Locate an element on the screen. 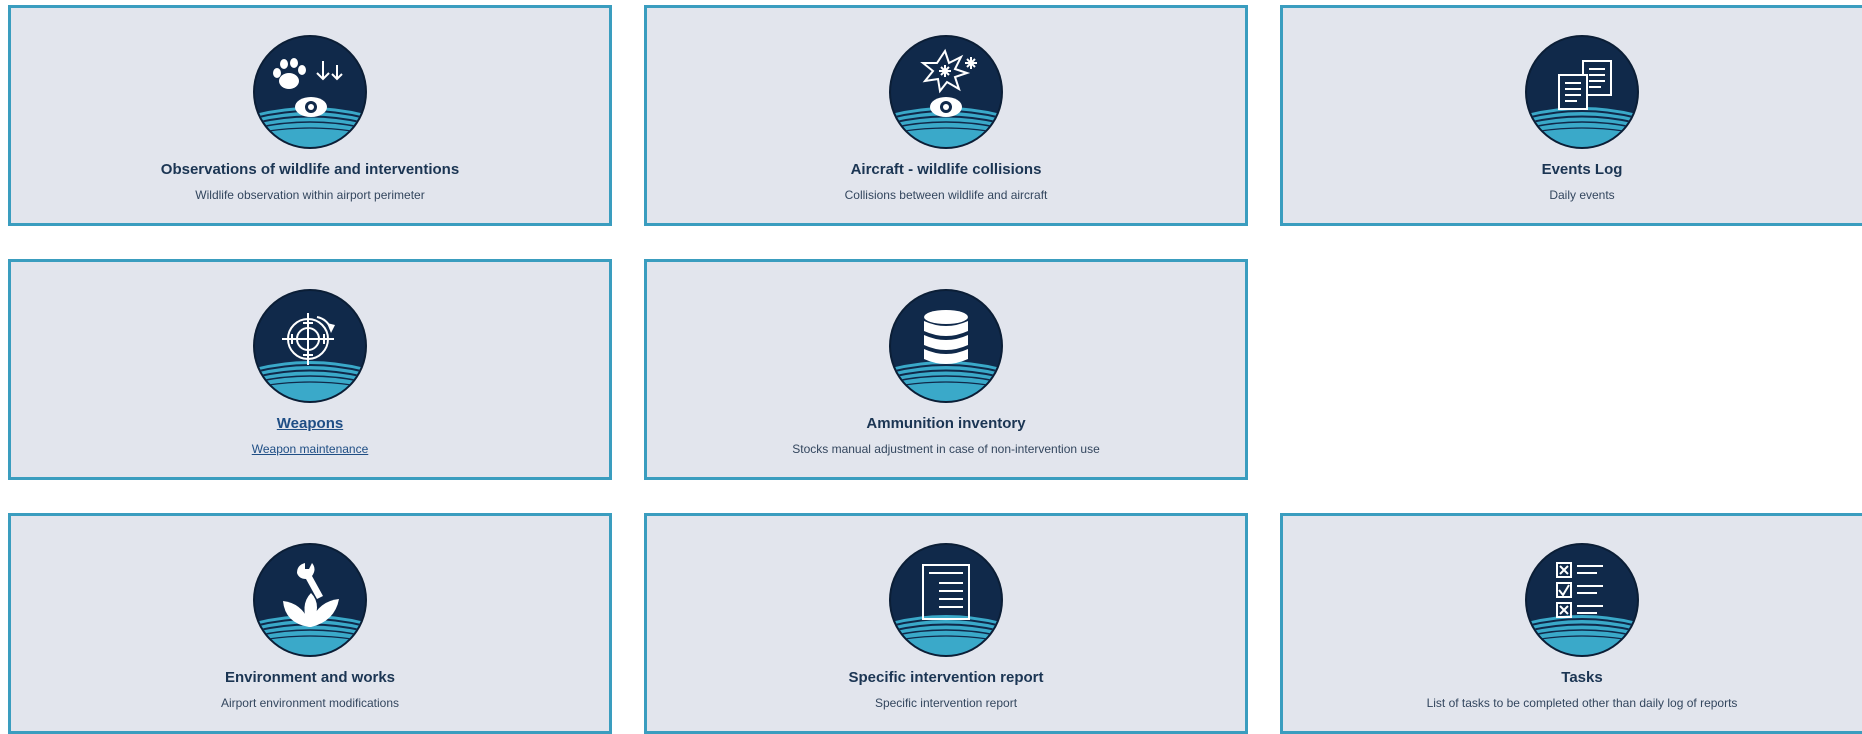 This screenshot has width=1862, height=734. tile-subtitle: Collisions between wildlife and aircraft is located at coordinates (946, 195).